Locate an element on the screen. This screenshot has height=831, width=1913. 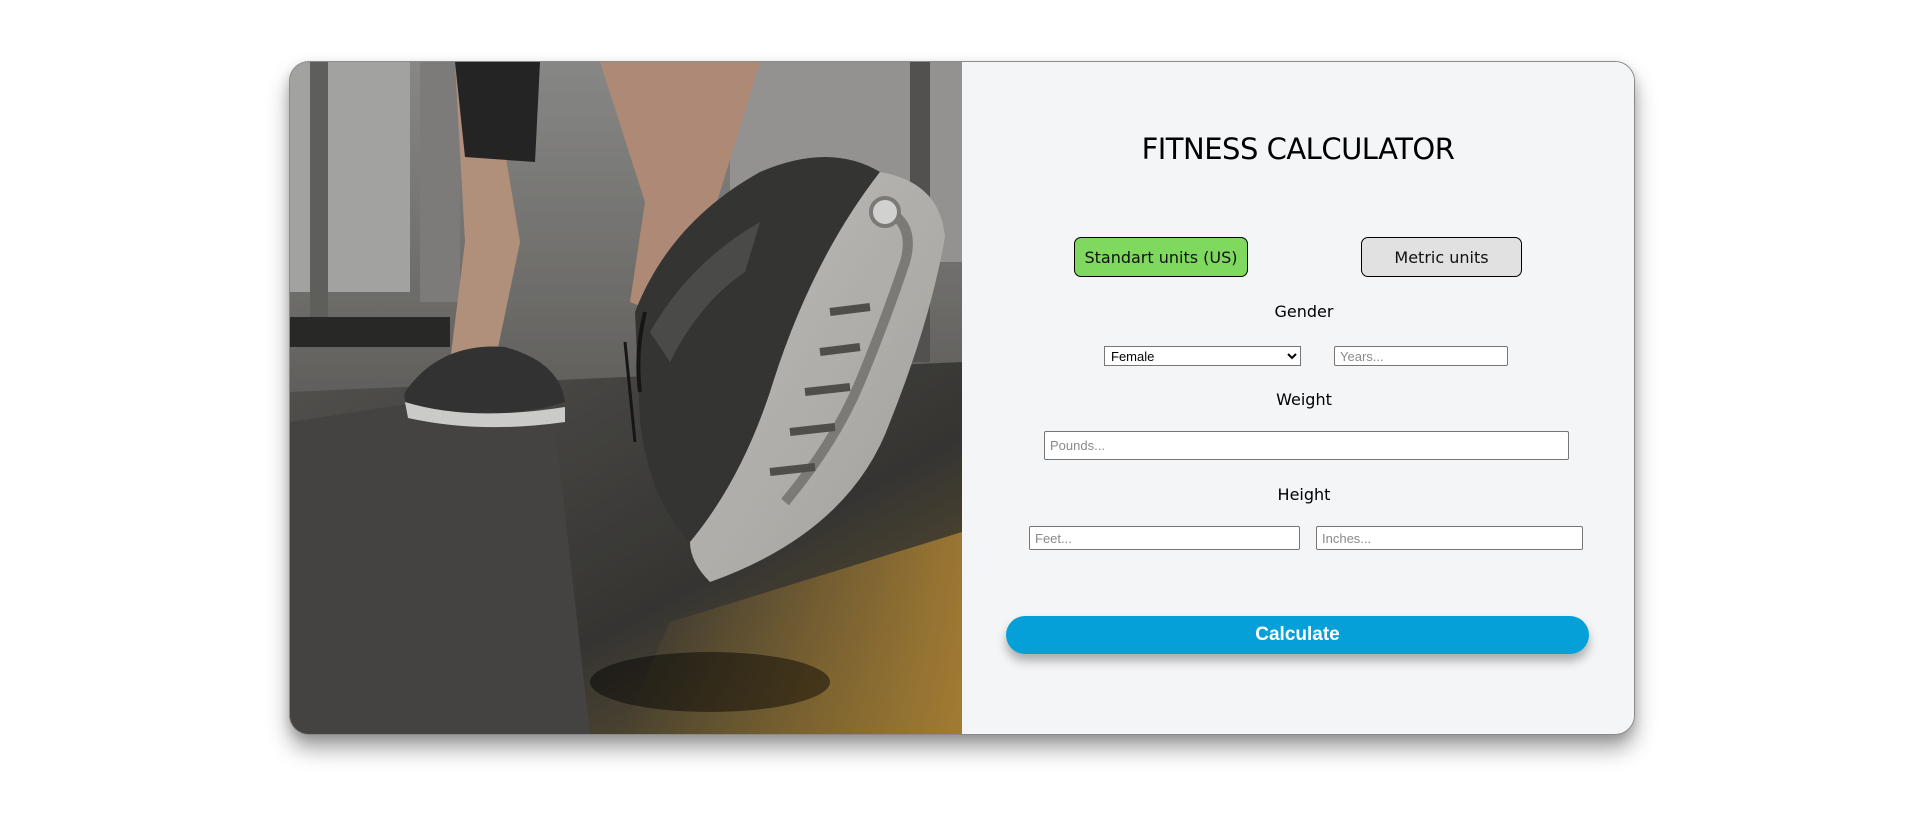
height-inches-input is located at coordinates (1449, 538).